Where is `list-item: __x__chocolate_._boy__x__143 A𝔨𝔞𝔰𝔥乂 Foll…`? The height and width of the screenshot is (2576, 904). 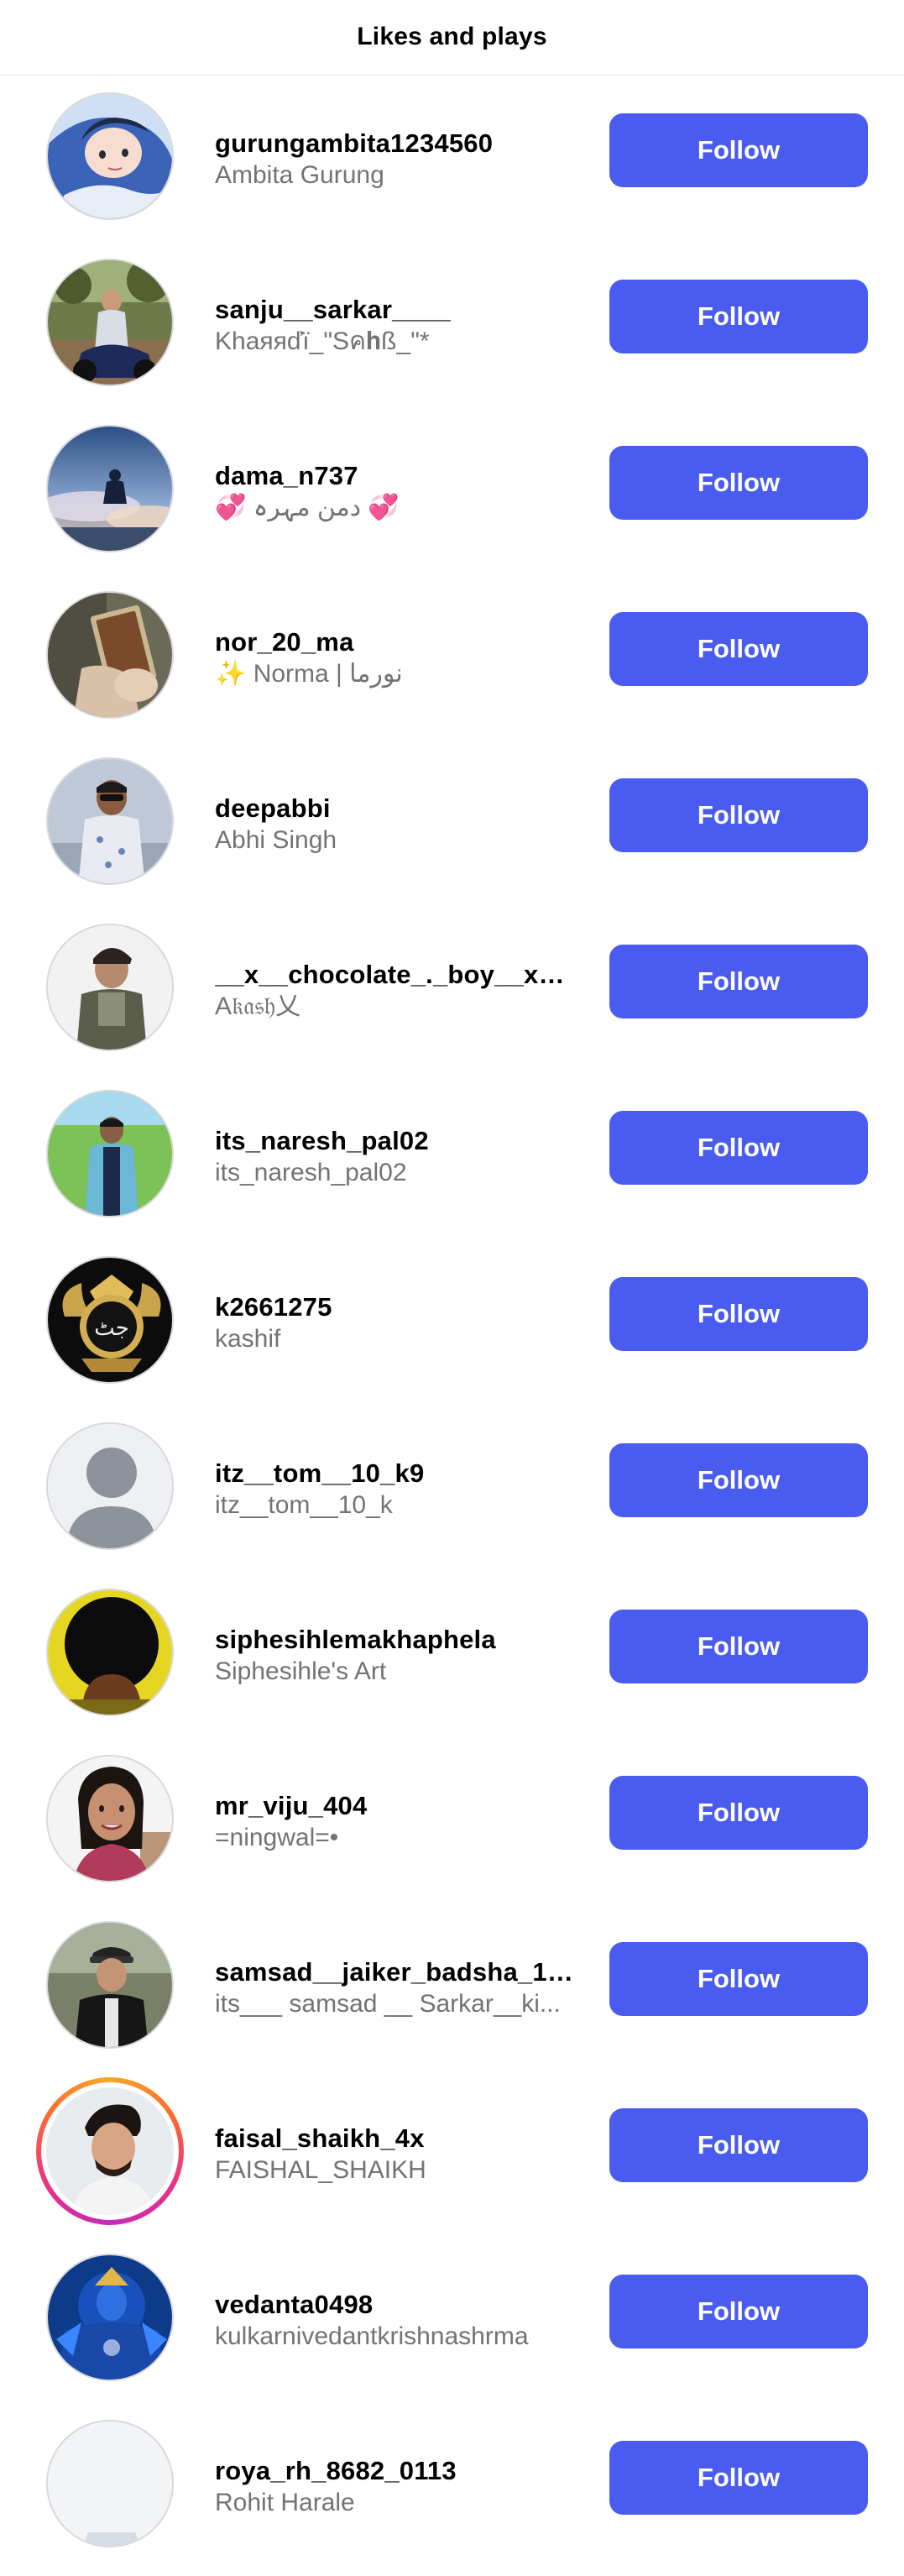 list-item: __x__chocolate_._boy__x__143 A𝔨𝔞𝔰𝔥乂 Foll… is located at coordinates (452, 990).